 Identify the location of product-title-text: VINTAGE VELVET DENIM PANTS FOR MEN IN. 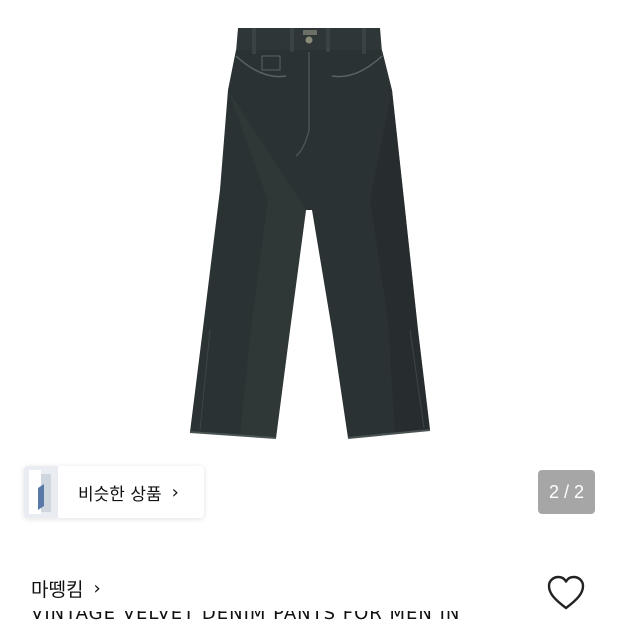
(311, 615).